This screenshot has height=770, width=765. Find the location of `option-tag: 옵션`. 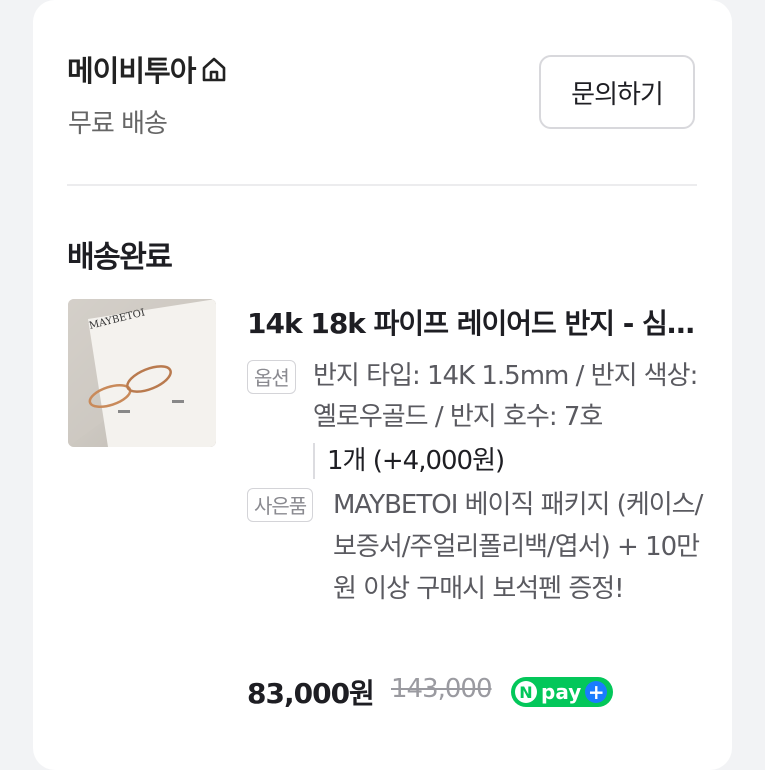

option-tag: 옵션 is located at coordinates (271, 377).